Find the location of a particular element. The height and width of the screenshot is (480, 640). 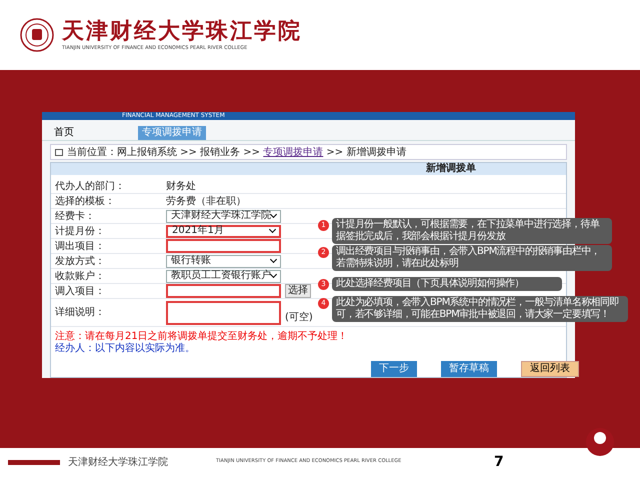

warning-text: 注意：请在每月21日之前将调拨单提交至财务处，逾期不予处理！ is located at coordinates (201, 336).